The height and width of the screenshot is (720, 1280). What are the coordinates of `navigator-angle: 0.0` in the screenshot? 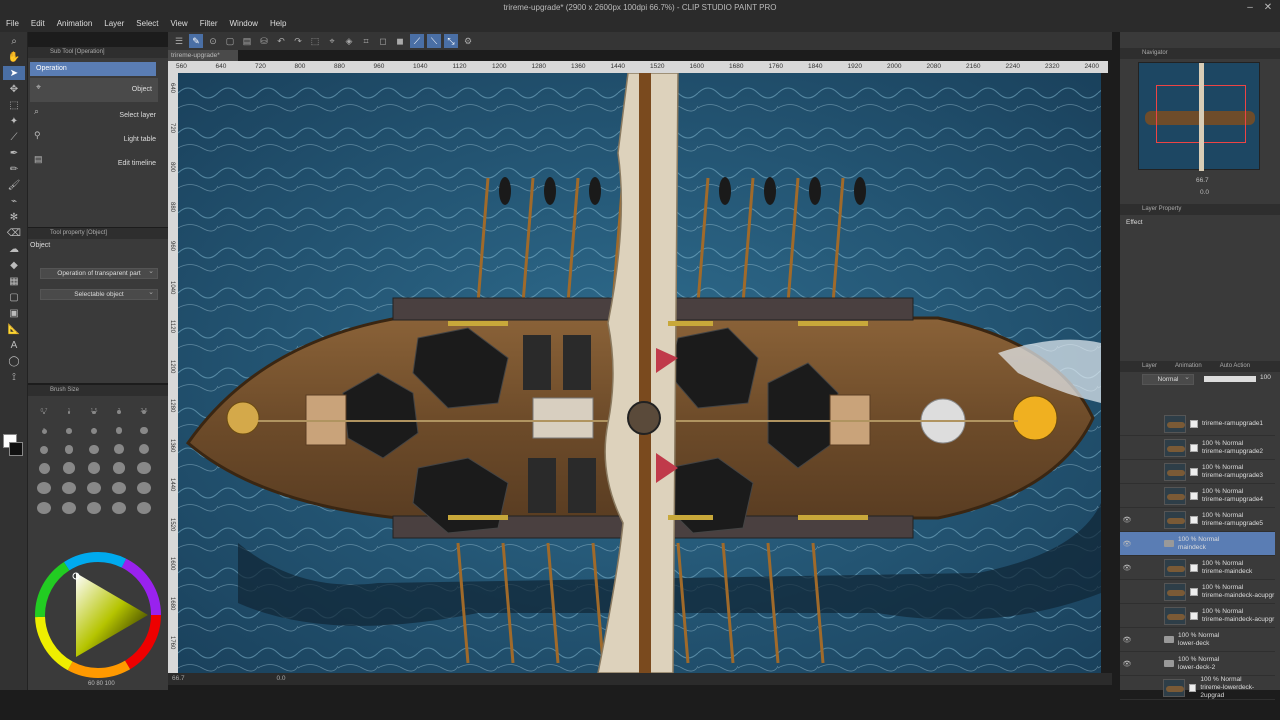 It's located at (1204, 192).